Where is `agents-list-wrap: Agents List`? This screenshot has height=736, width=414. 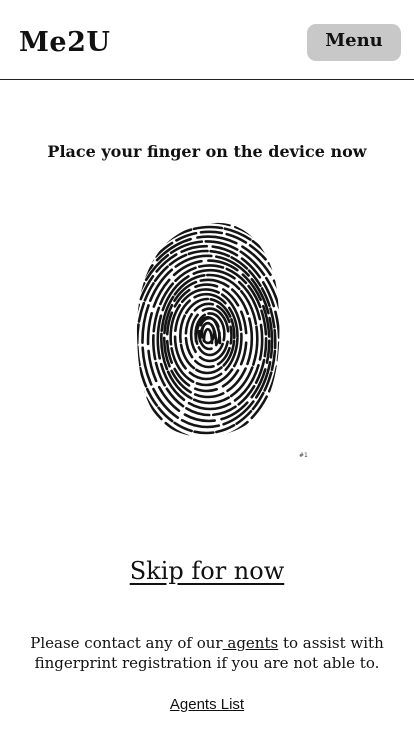
agents-list-wrap: Agents List is located at coordinates (207, 705).